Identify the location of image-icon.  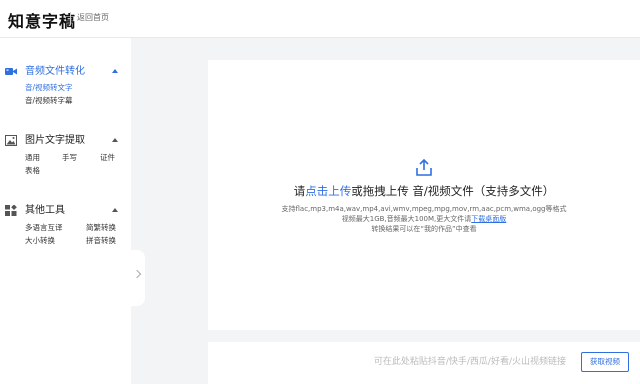
(11, 140).